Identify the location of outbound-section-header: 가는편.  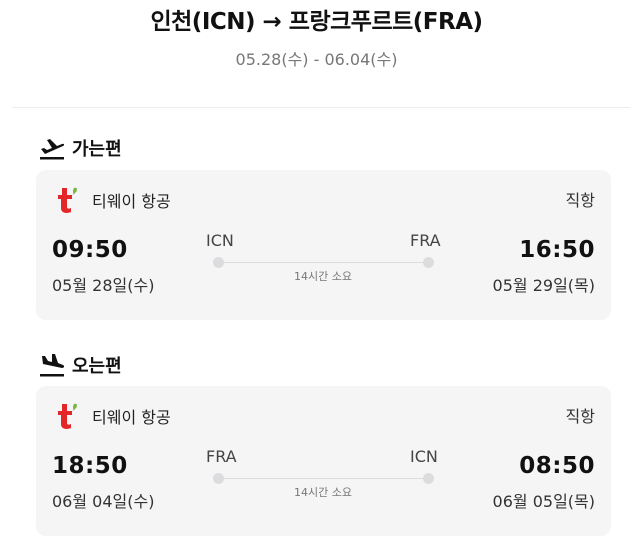
(80, 148).